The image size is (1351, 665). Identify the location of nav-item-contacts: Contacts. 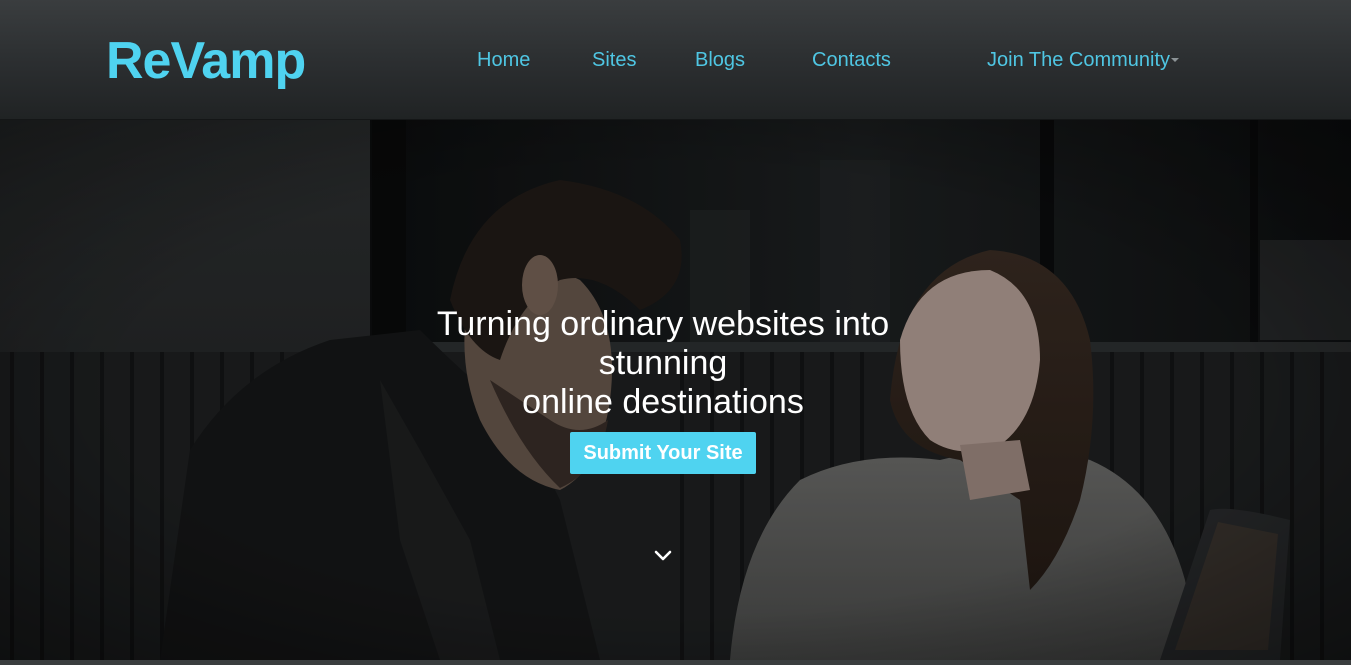
(851, 60).